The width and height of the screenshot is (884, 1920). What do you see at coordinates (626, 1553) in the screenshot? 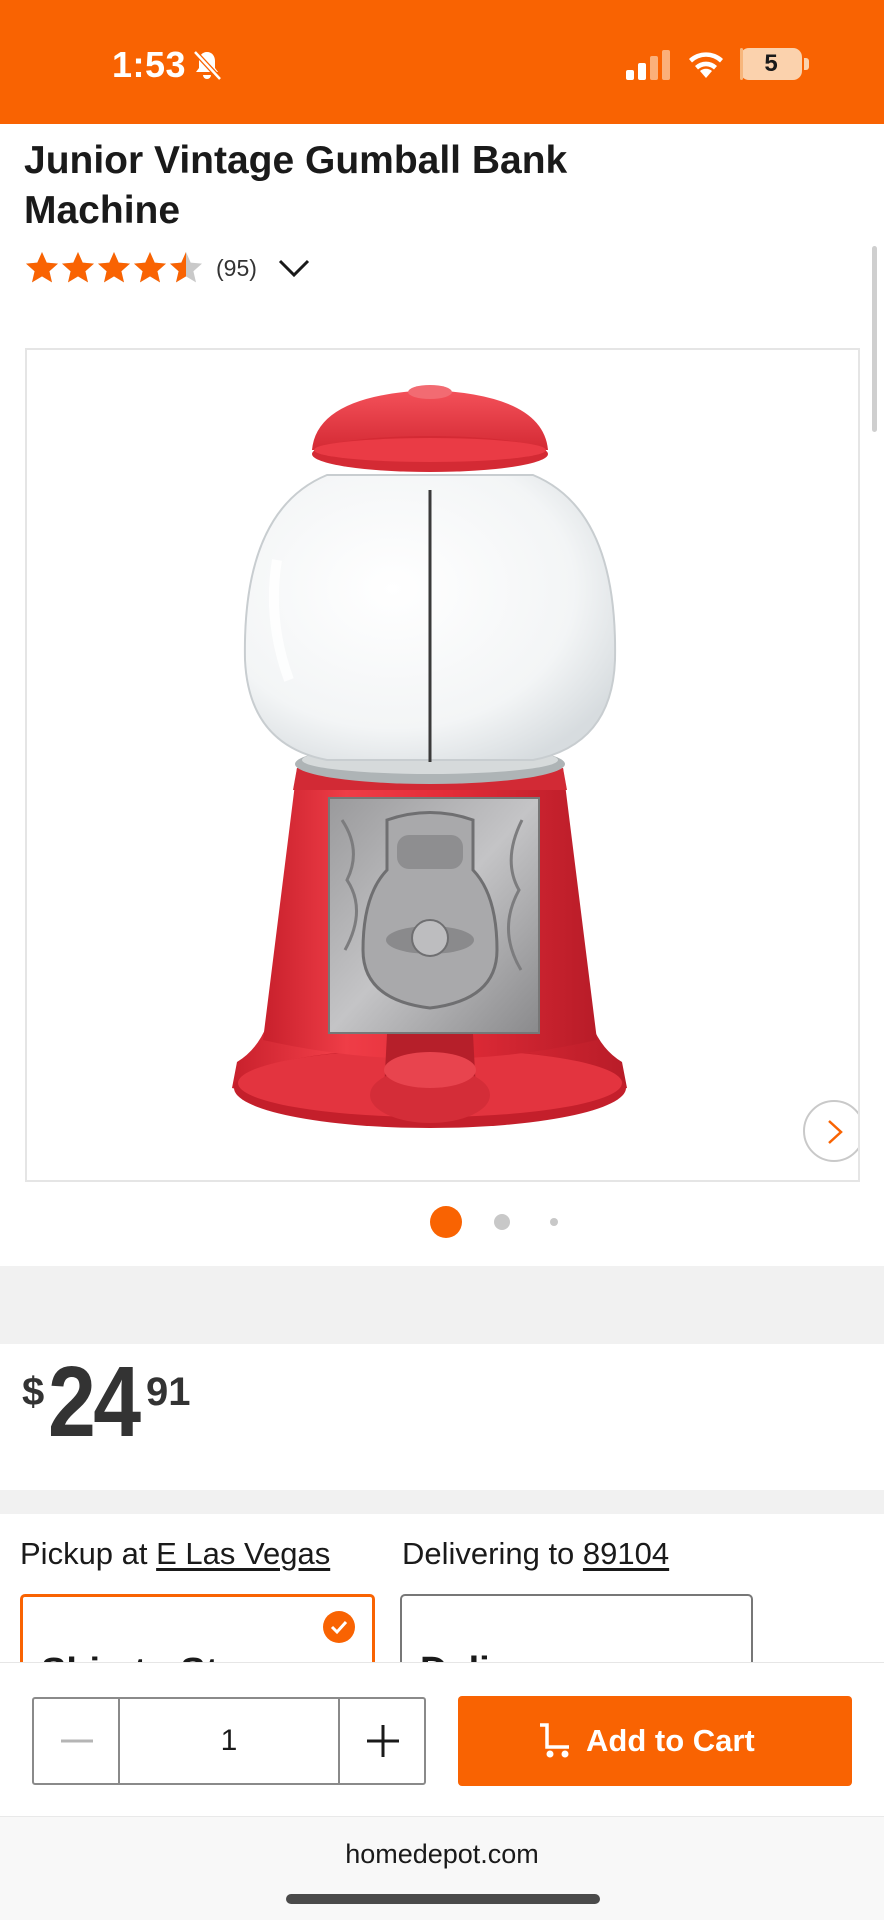
I see `delivery-zip-link: 89104` at bounding box center [626, 1553].